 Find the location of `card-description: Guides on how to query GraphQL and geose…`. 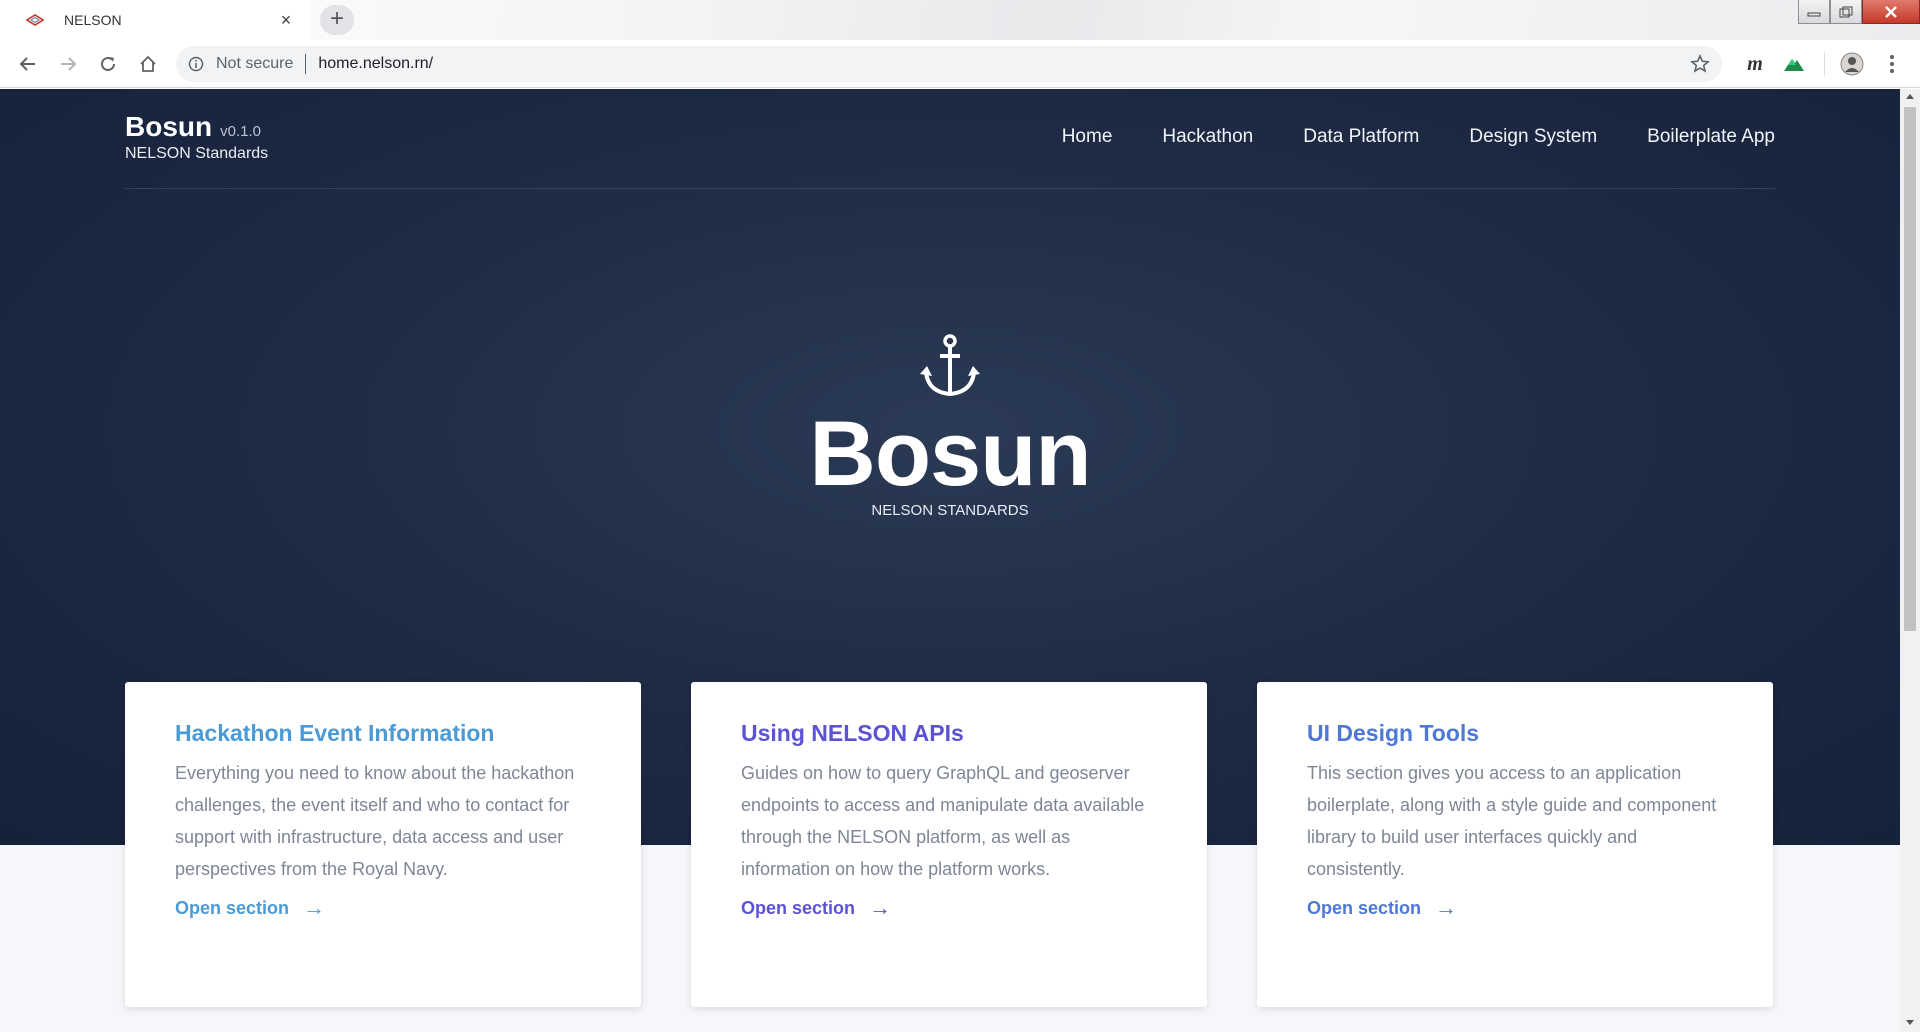

card-description: Guides on how to query GraphQL and geose… is located at coordinates (943, 821).